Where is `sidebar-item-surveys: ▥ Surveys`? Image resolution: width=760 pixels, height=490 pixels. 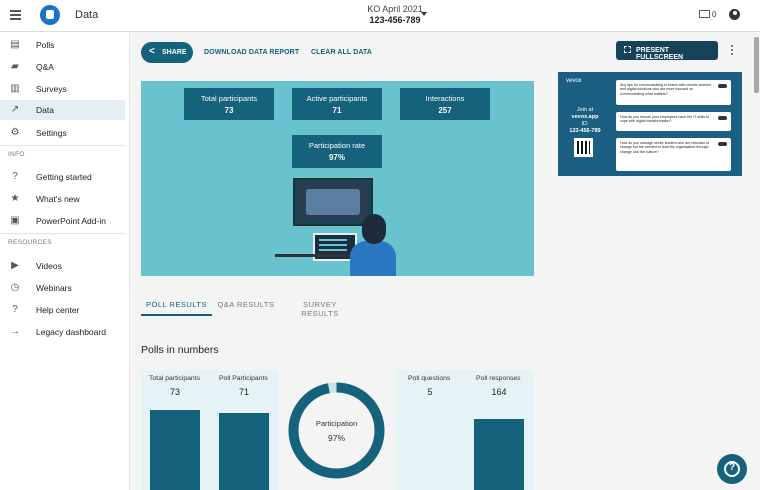 sidebar-item-surveys: ▥ Surveys is located at coordinates (62, 89).